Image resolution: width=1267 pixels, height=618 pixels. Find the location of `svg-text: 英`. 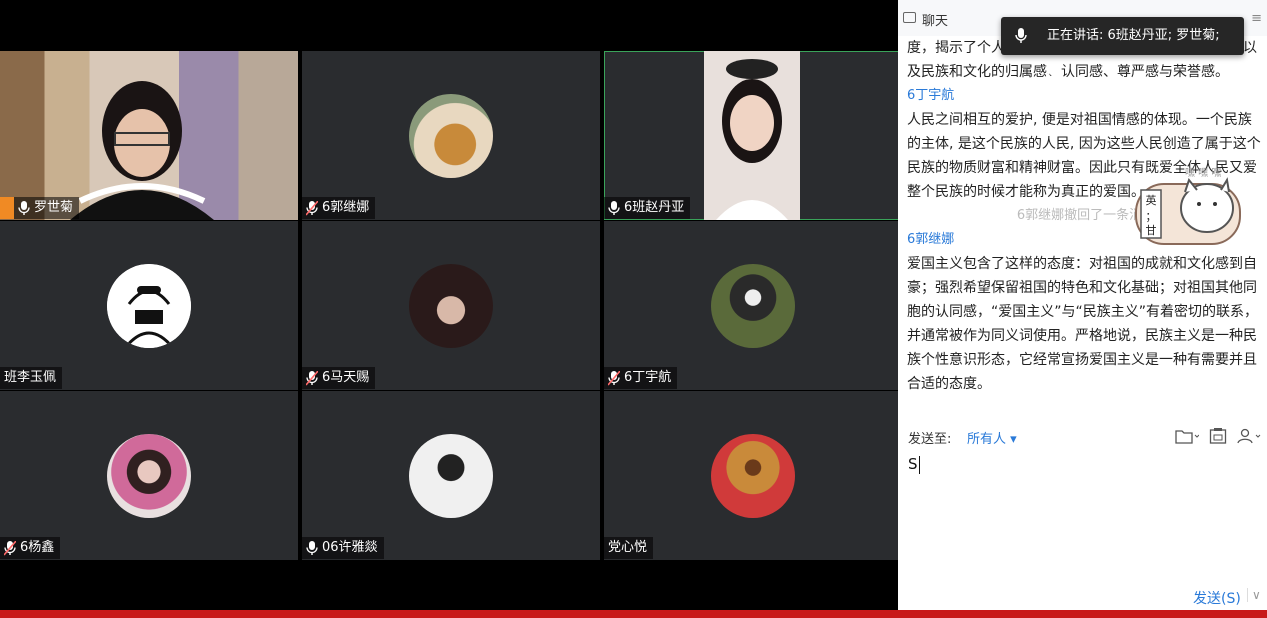

svg-text: 英 is located at coordinates (1151, 200).